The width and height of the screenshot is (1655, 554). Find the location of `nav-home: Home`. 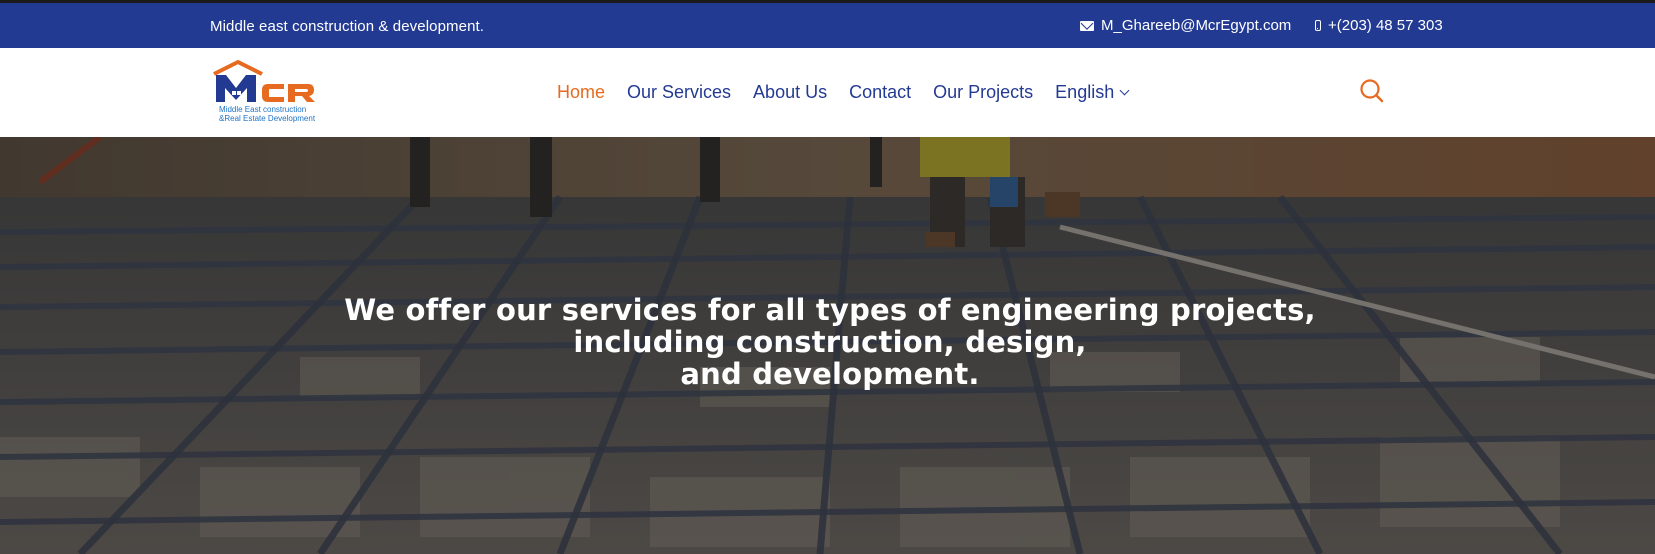

nav-home: Home is located at coordinates (581, 92).